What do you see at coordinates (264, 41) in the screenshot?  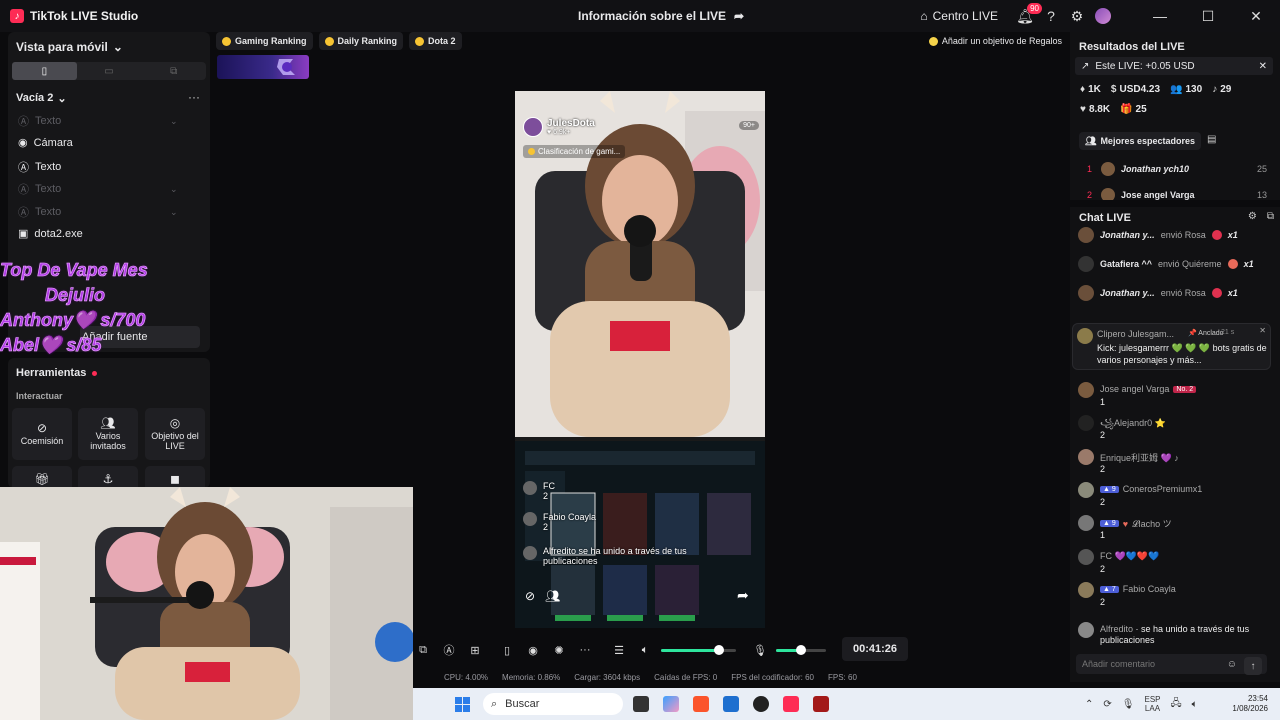 I see `gaming-ranking-chip: Gaming Ranking` at bounding box center [264, 41].